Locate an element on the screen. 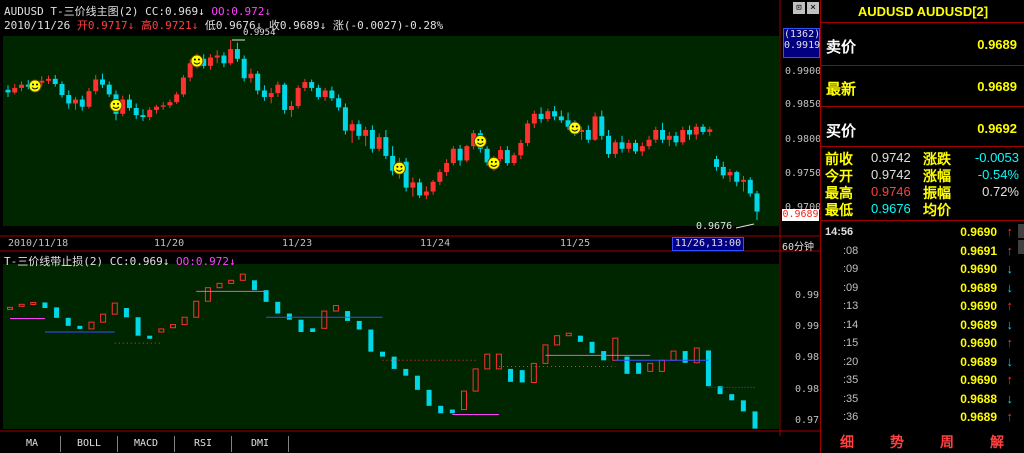 This screenshot has height=453, width=1024. tick-row: :36 0.9689 ↑ is located at coordinates (922, 418).